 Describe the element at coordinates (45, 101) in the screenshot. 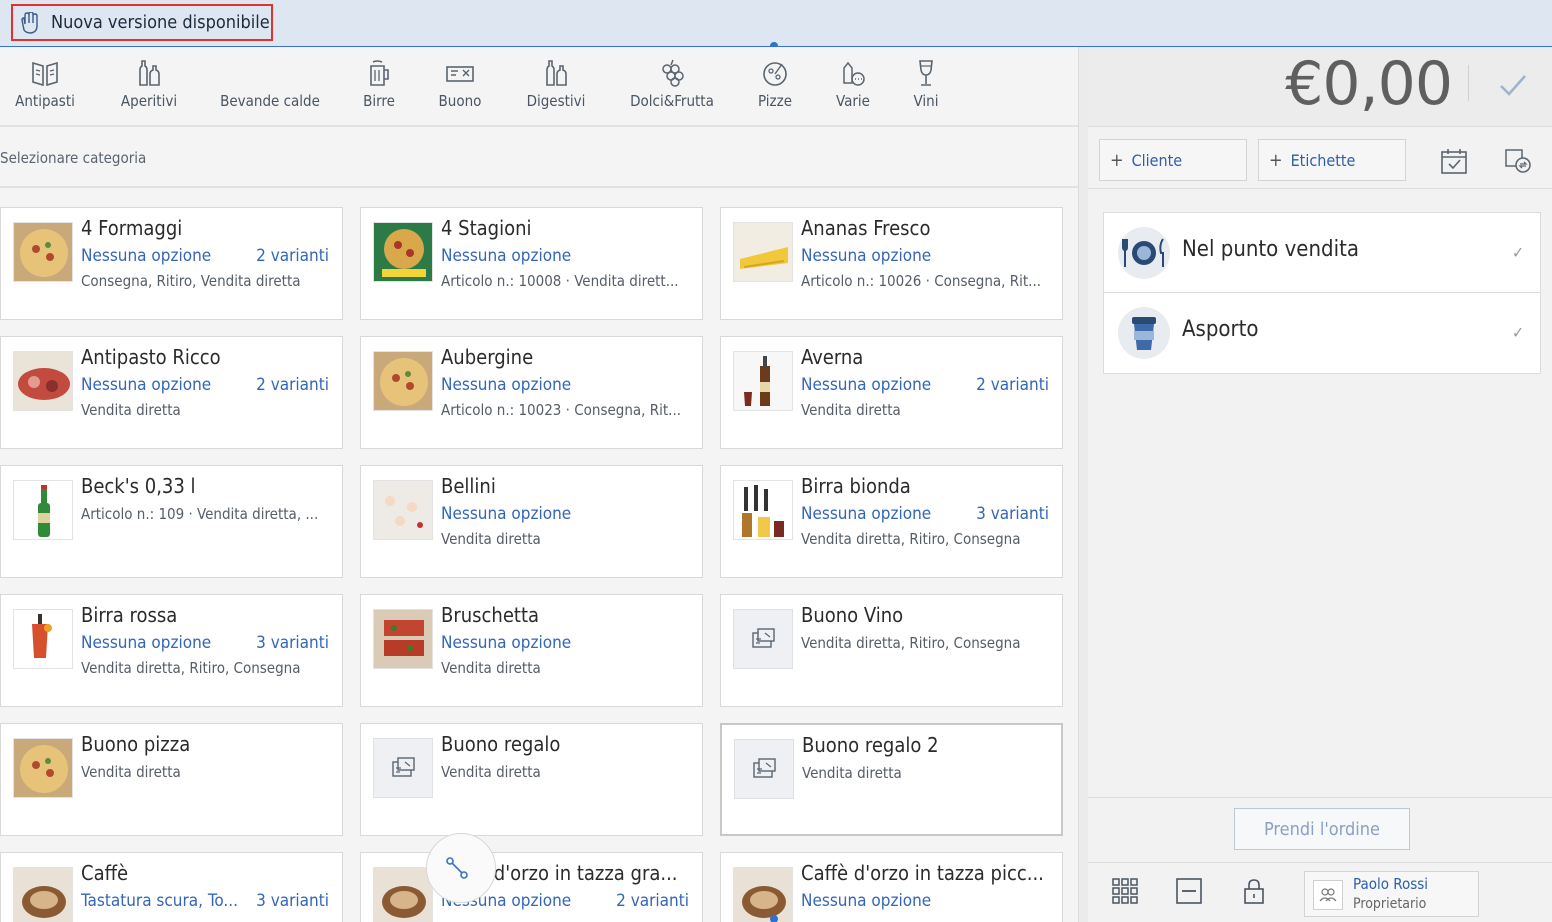

I see `category-label: Antipasti` at that location.